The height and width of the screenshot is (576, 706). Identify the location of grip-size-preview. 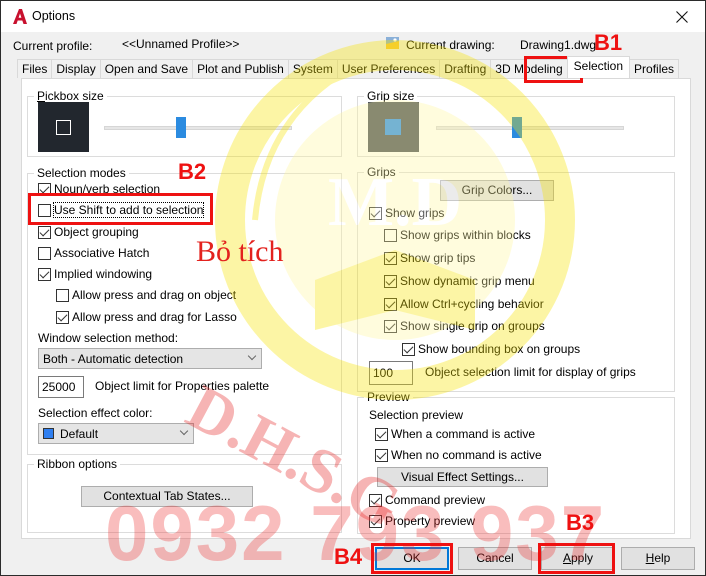
(393, 127).